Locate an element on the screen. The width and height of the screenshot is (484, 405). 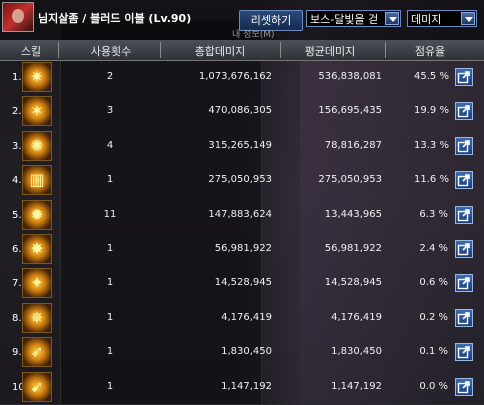
col-share: 점유율 is located at coordinates (430, 51).